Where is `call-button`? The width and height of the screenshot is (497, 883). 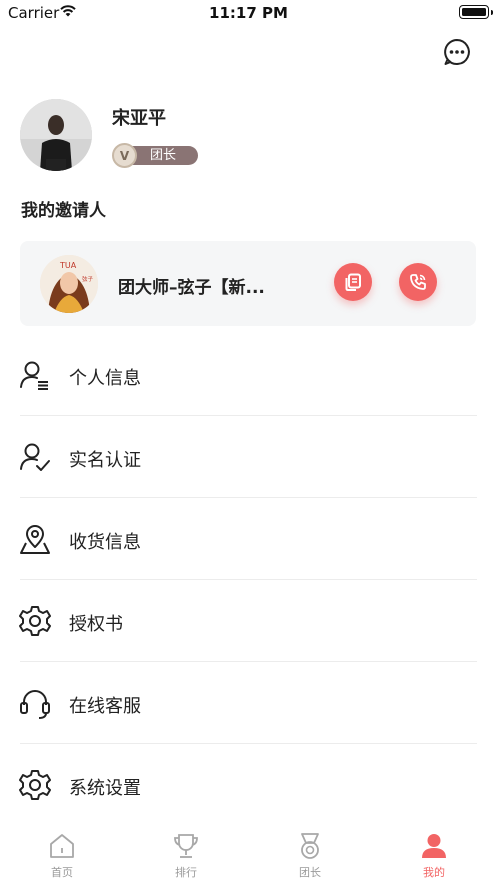 call-button is located at coordinates (418, 282).